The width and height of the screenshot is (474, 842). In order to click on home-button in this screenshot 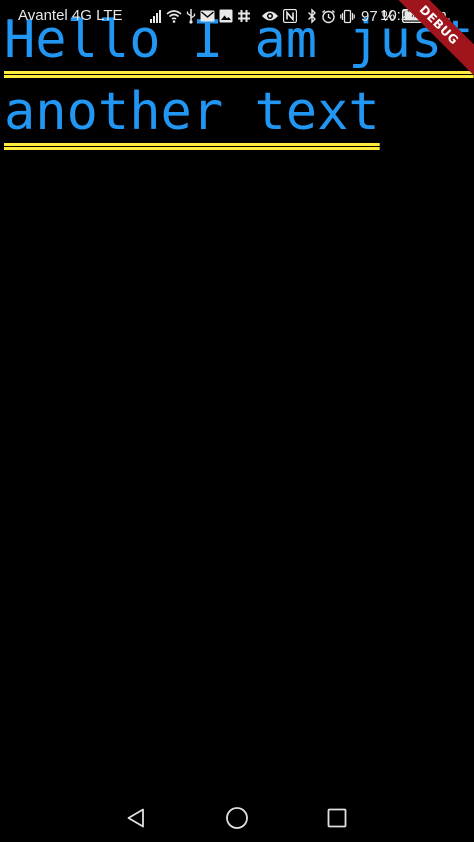, I will do `click(237, 818)`.